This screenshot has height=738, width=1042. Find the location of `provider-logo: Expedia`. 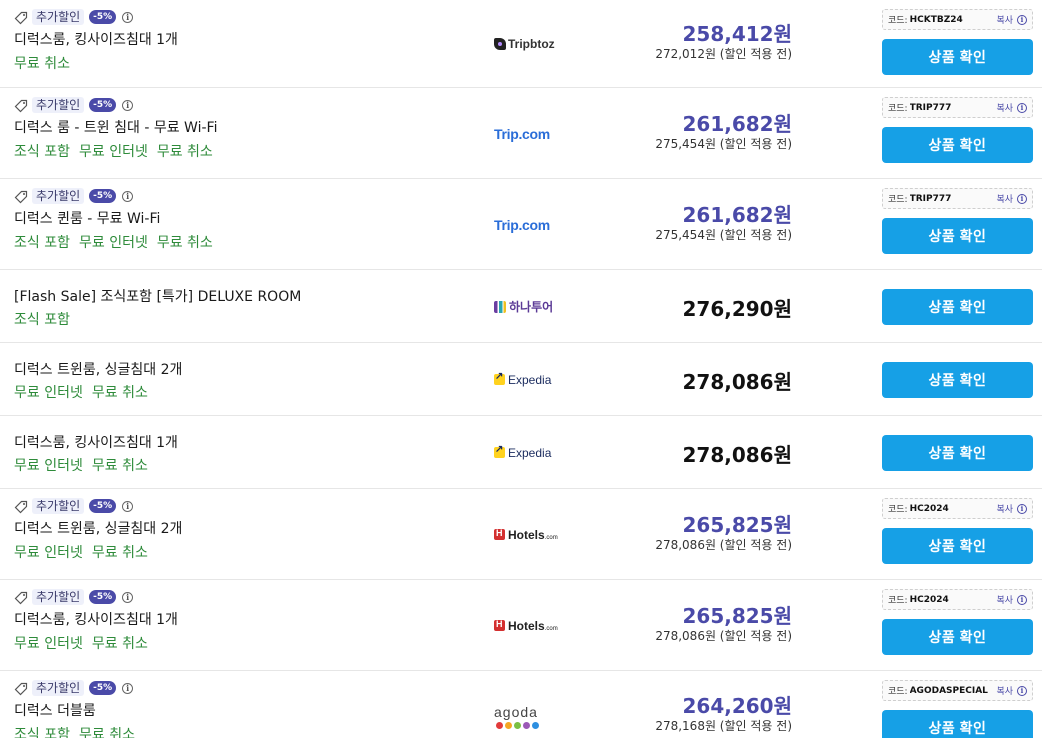

provider-logo: Expedia is located at coordinates (549, 453).